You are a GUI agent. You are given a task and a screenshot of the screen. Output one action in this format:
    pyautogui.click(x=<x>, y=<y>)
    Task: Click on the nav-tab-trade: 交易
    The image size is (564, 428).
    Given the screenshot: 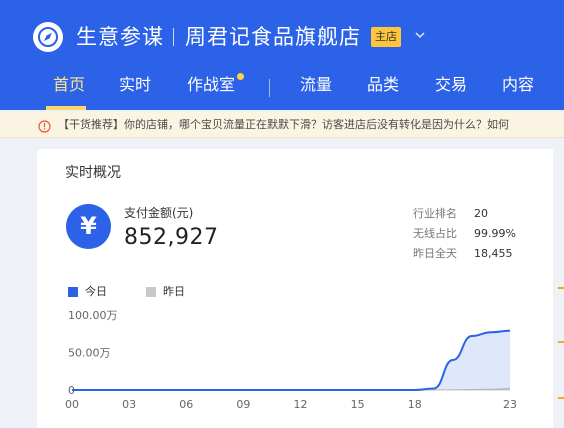 What is the action you would take?
    pyautogui.click(x=451, y=85)
    